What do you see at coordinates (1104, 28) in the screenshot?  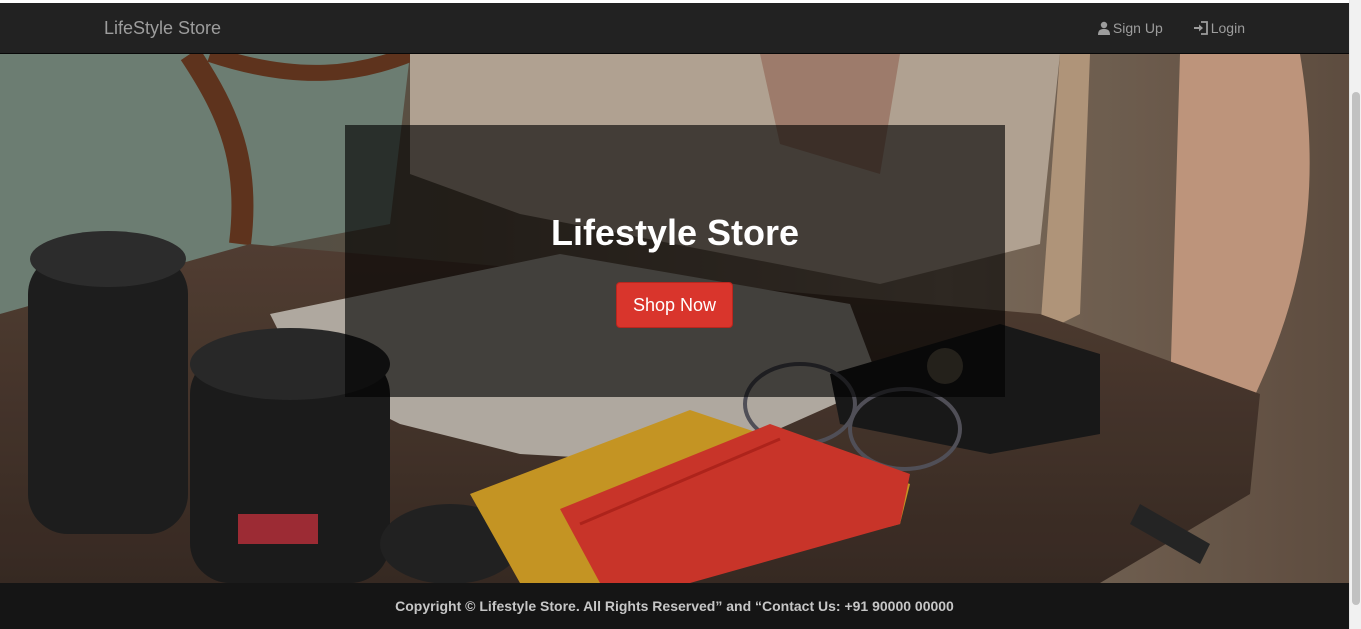 I see `user-icon` at bounding box center [1104, 28].